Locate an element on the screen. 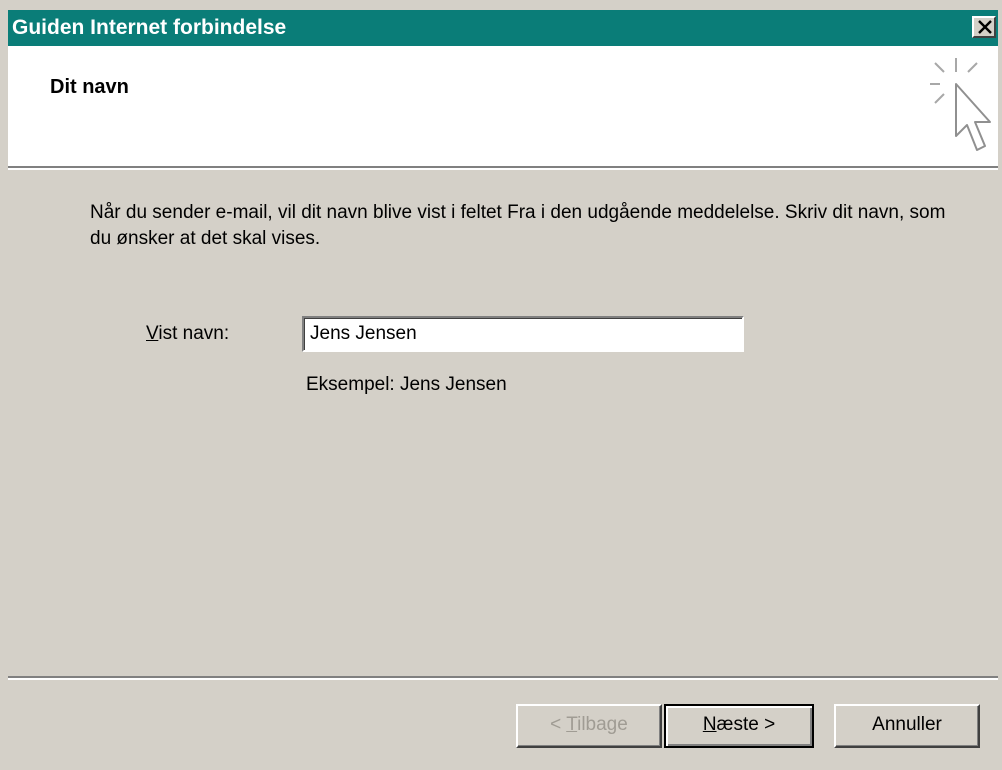 The height and width of the screenshot is (770, 1002). display-name-label: Vist navn: is located at coordinates (187, 334).